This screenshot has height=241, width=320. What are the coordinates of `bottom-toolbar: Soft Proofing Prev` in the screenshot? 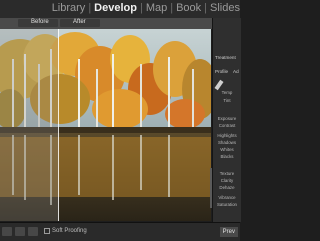 It's located at (120, 231).